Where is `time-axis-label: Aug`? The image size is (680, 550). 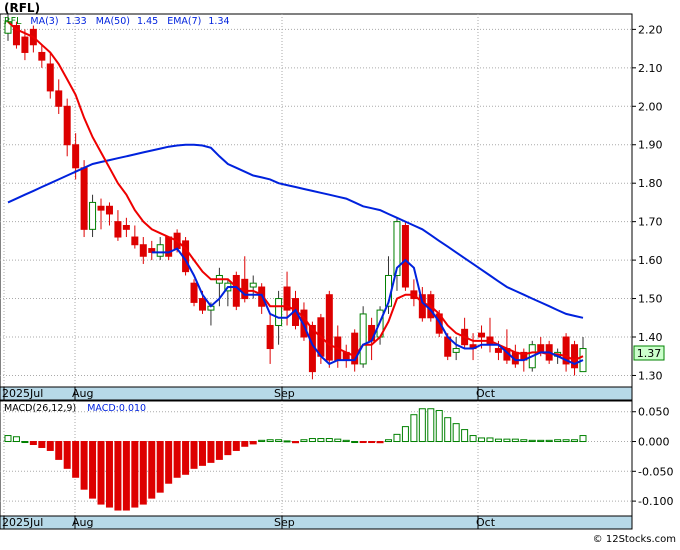
time-axis-label: Aug is located at coordinates (82, 522).